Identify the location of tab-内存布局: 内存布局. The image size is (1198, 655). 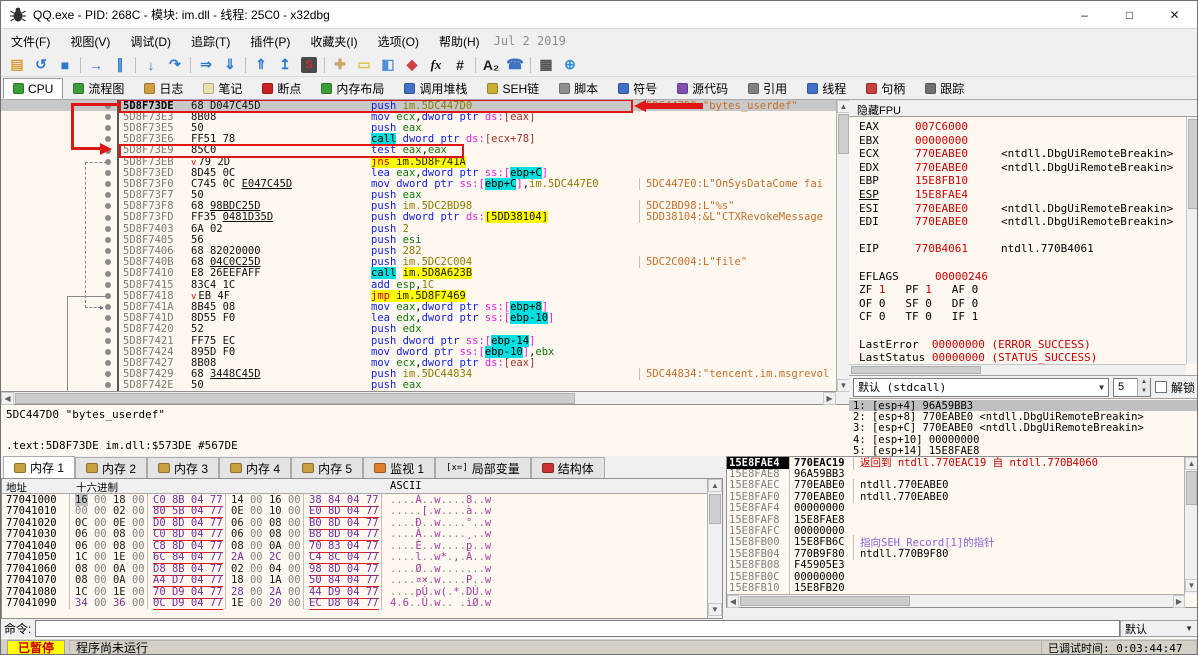
(352, 88).